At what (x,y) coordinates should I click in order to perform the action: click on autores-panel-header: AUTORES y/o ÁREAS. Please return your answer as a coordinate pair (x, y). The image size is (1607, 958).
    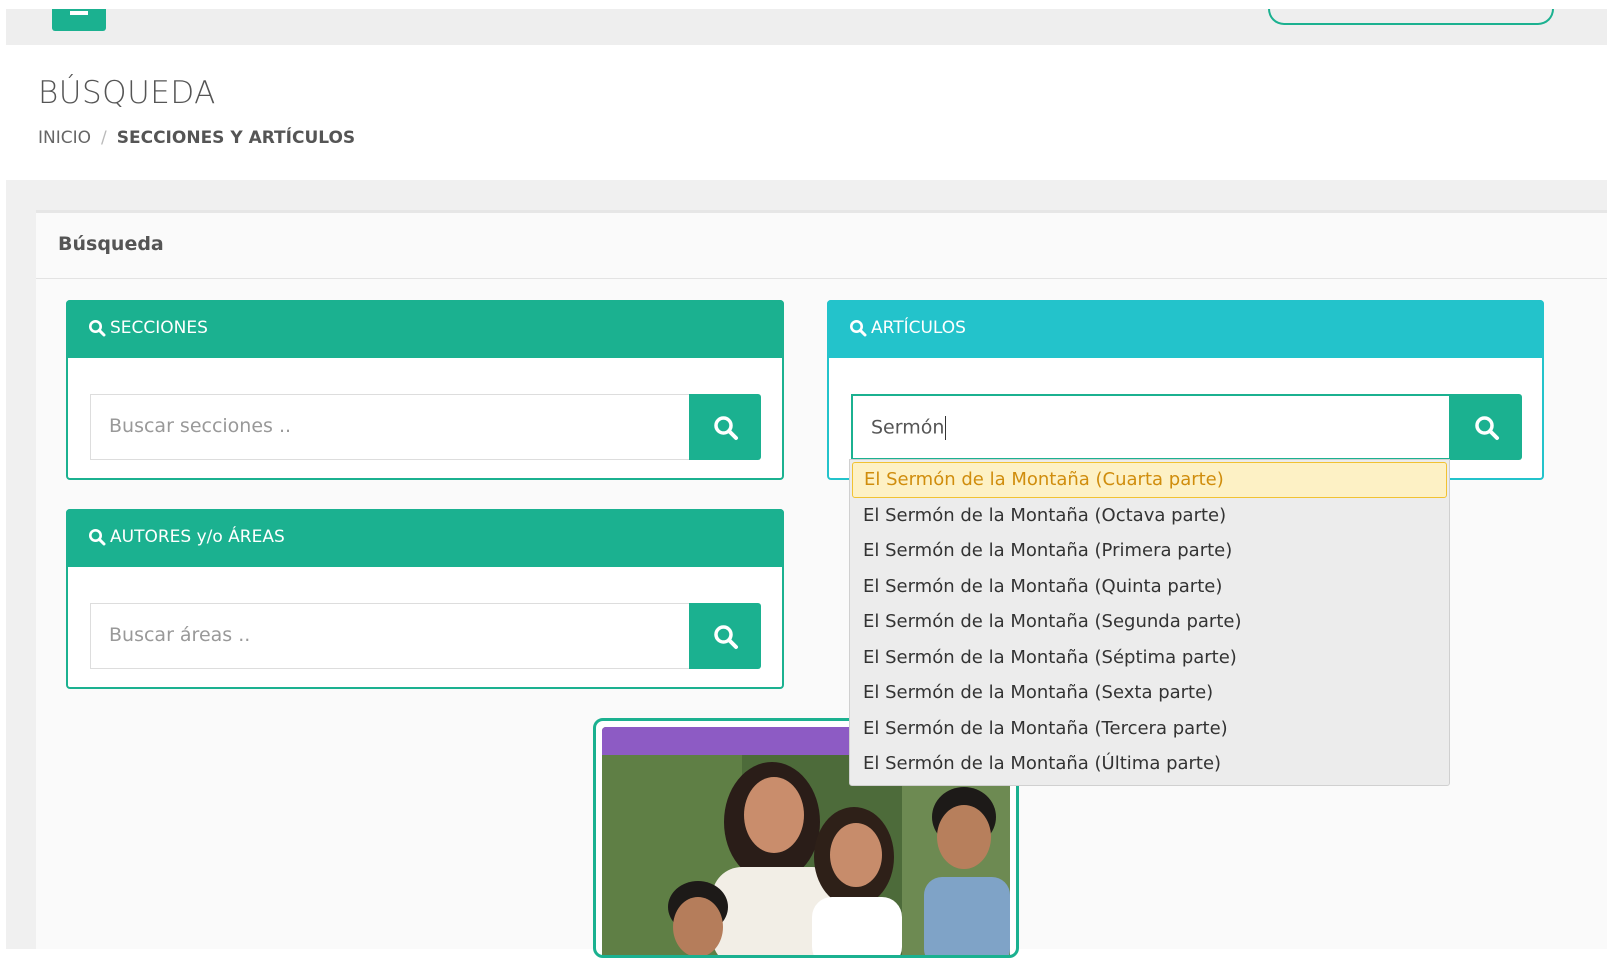
    Looking at the image, I should click on (425, 538).